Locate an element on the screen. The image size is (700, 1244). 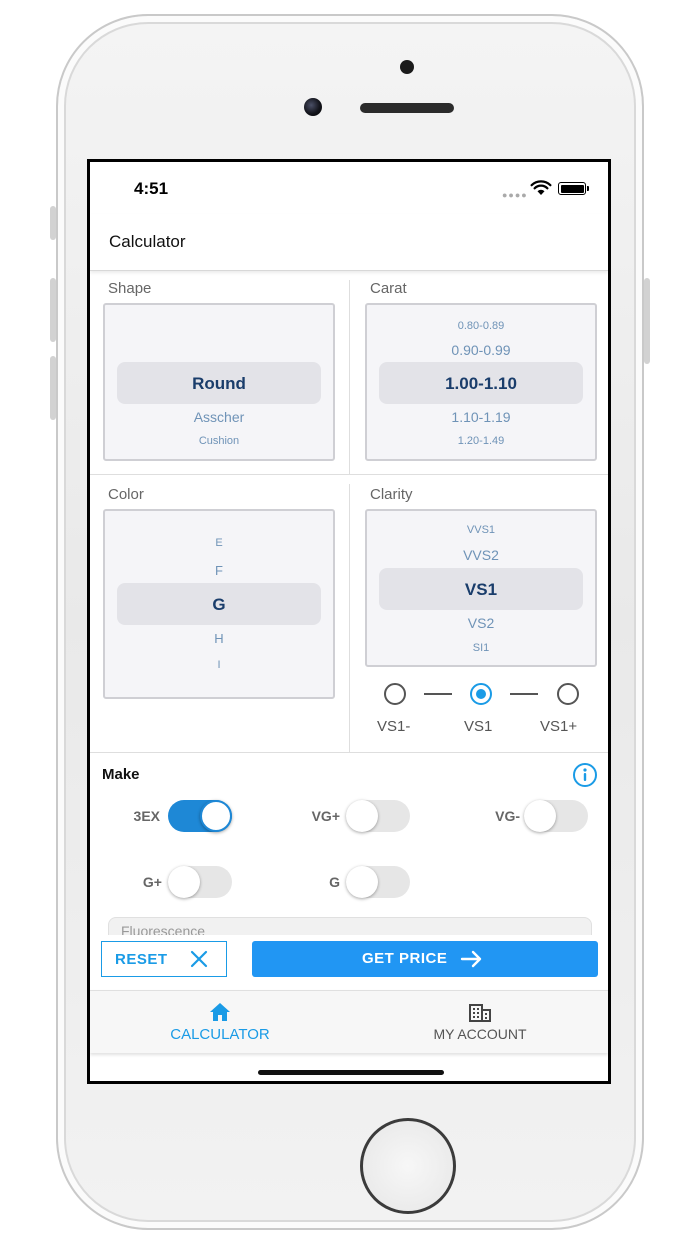
clarity-option-selected: VS1 is located at coordinates (481, 590).